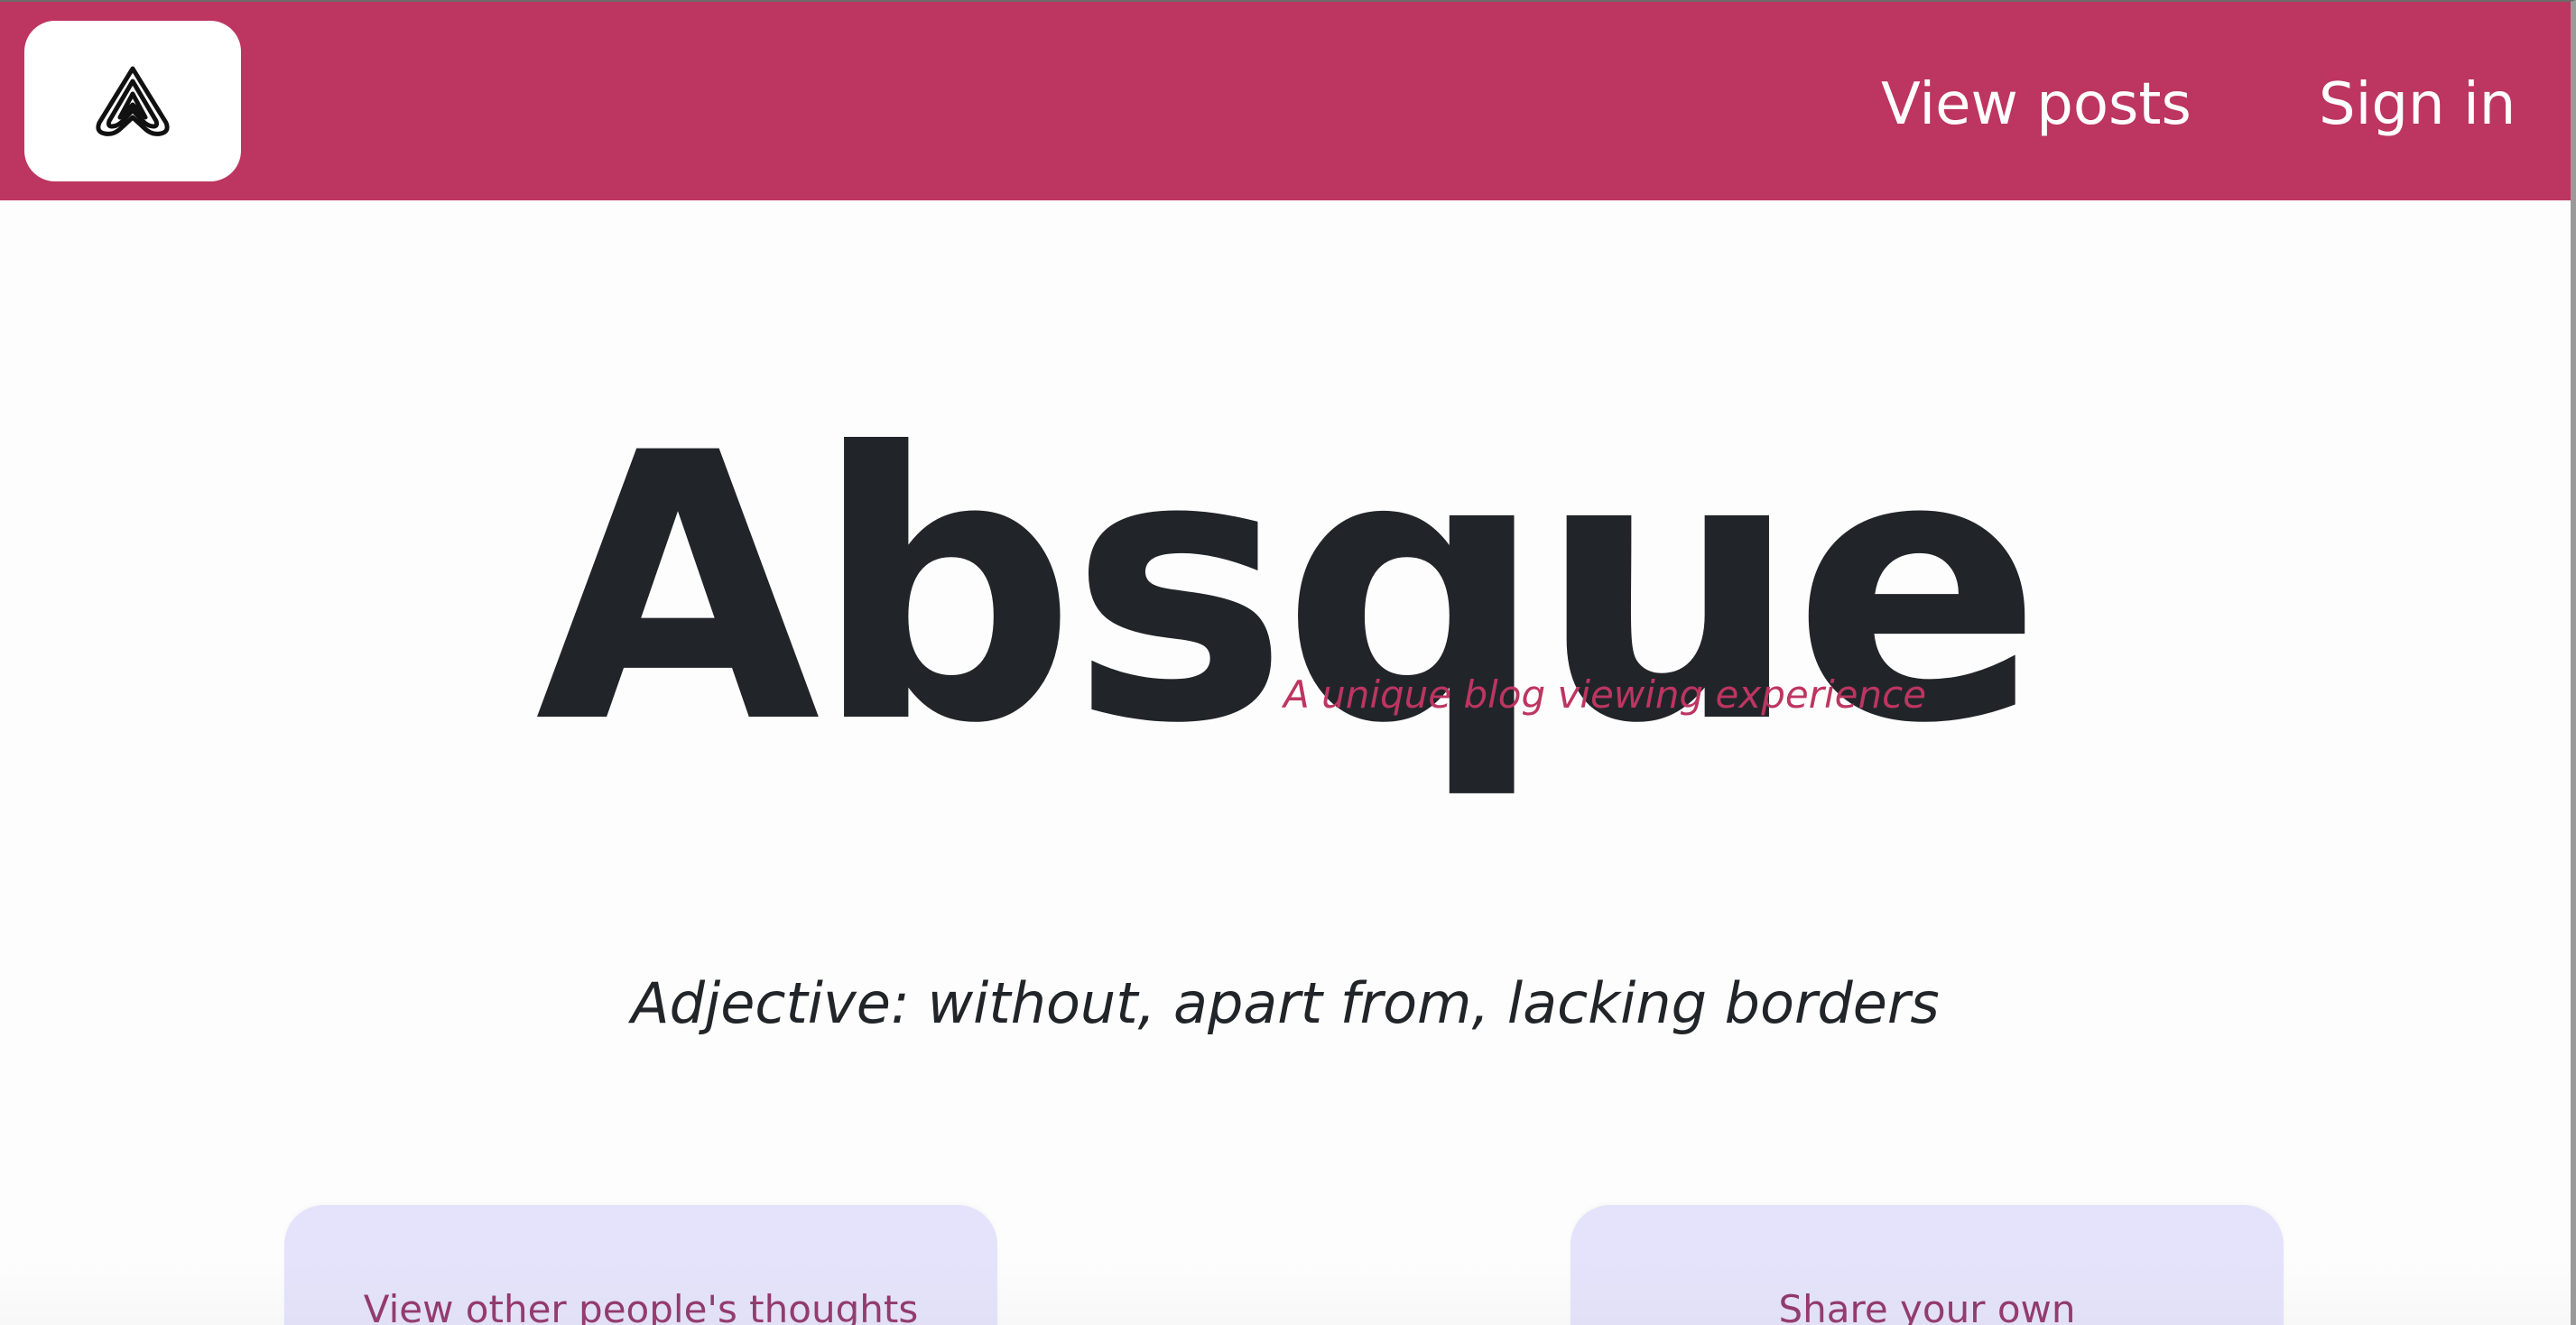 The height and width of the screenshot is (1325, 2576). I want to click on view-thoughts-card: View other people's thoughts, so click(641, 1265).